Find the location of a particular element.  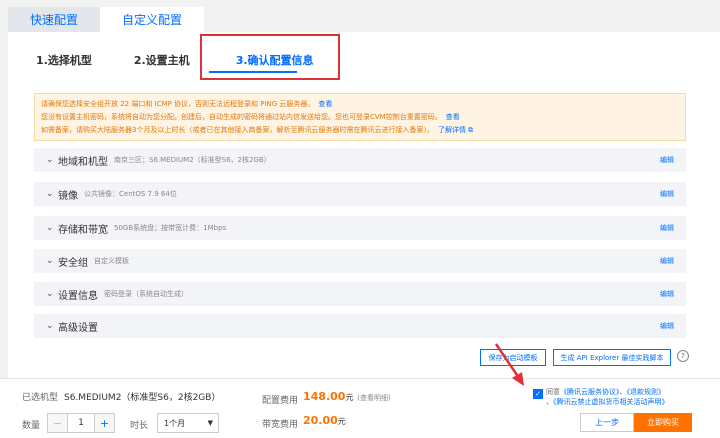

quantity-label: 数量 is located at coordinates (31, 426).